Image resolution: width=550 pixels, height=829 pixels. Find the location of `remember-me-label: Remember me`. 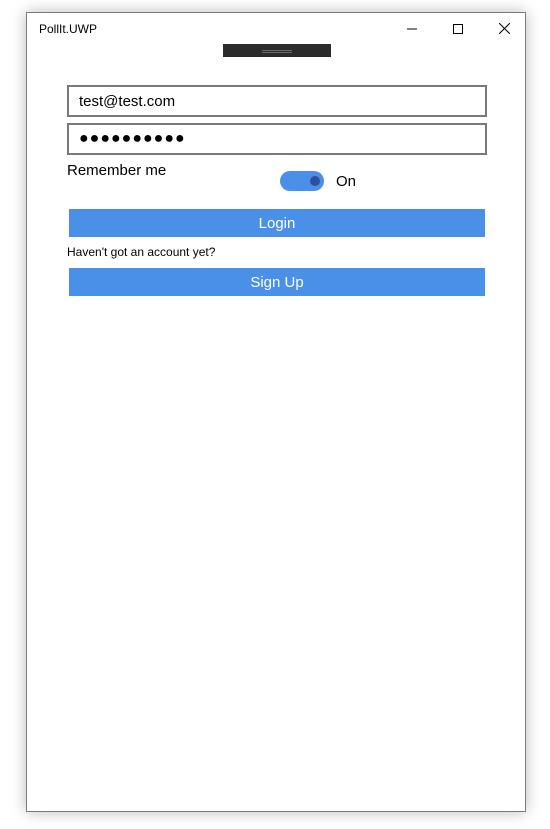

remember-me-label: Remember me is located at coordinates (117, 170).